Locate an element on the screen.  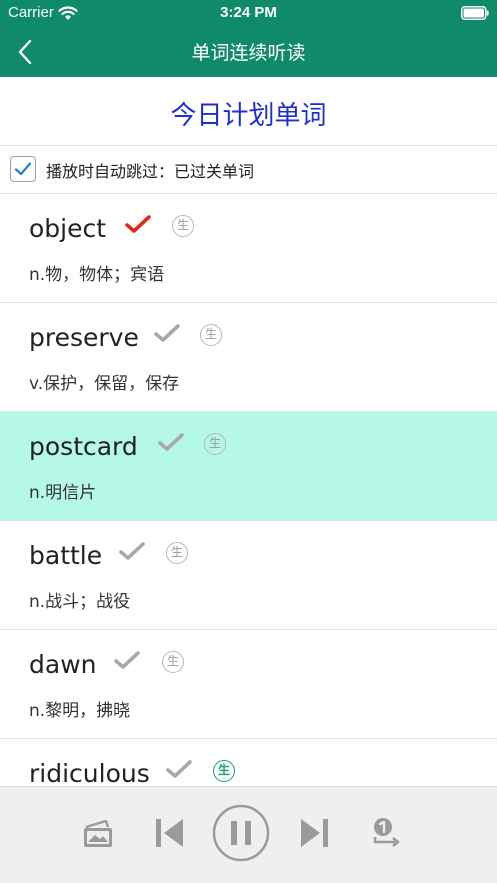
repeat-button is located at coordinates (385, 833).